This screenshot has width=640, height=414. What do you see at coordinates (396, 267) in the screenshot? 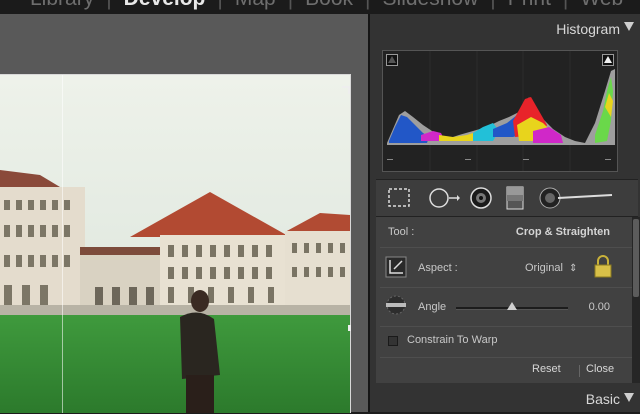
I see `crop-frame-icon` at bounding box center [396, 267].